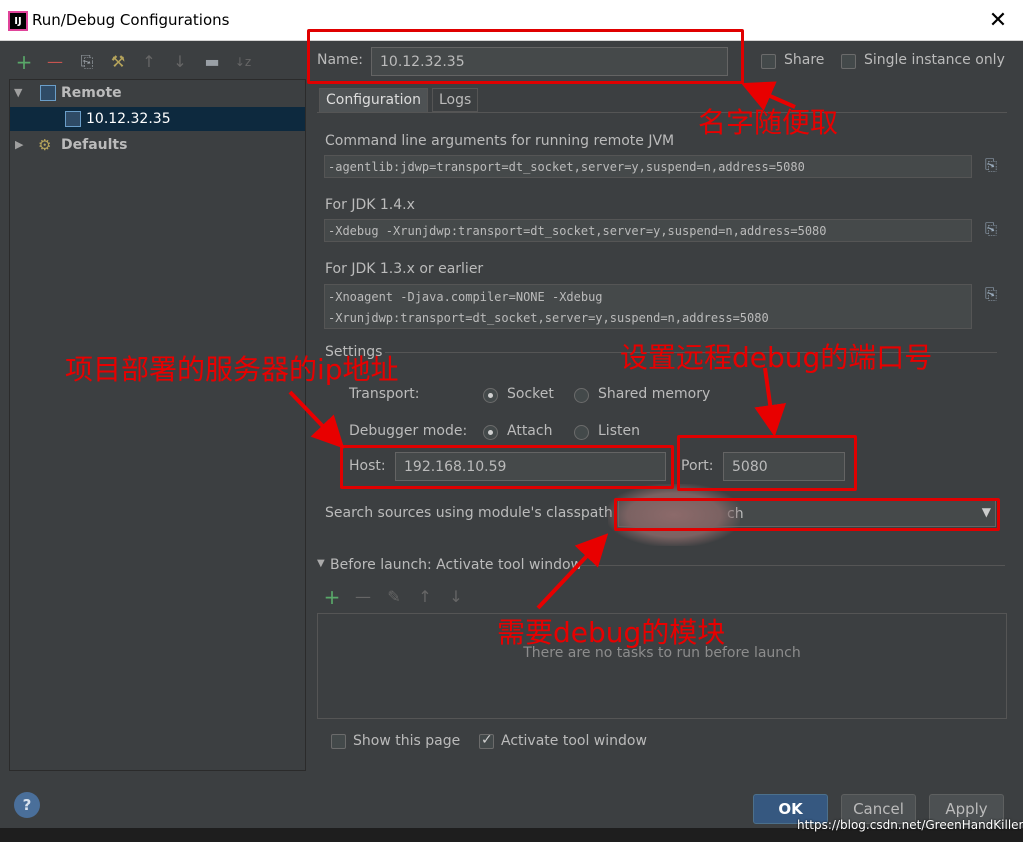 The image size is (1023, 842). Describe the element at coordinates (768, 96) in the screenshot. I see `name-arrow` at that location.